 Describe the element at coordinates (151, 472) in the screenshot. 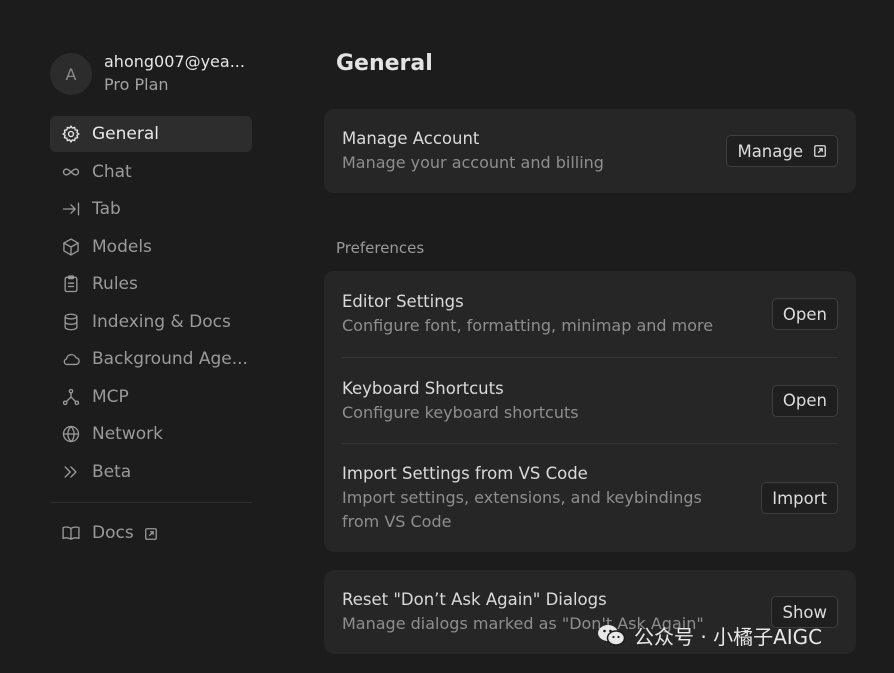

I see `sidebar-item-beta: Beta` at that location.